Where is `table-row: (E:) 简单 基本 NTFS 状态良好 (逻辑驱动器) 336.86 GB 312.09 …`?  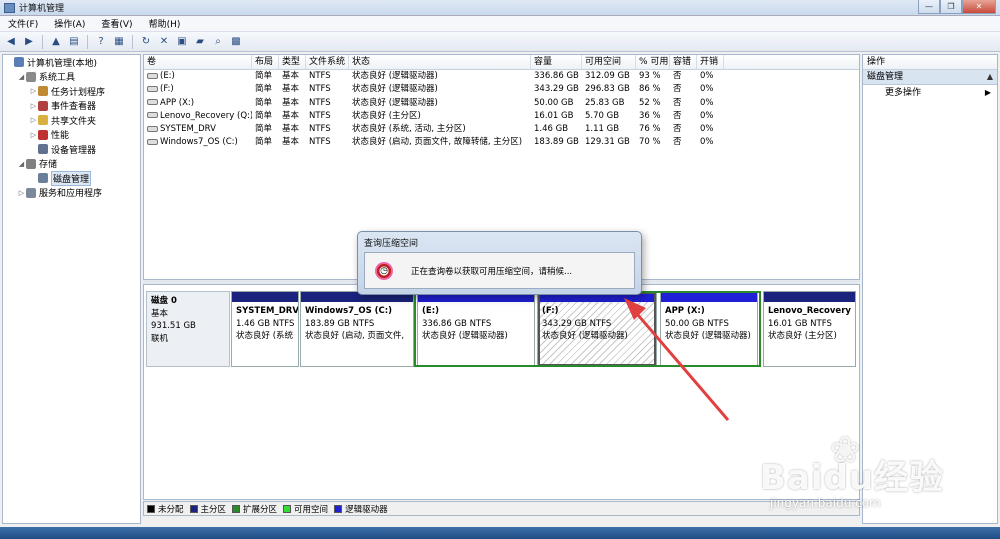 table-row: (E:) 简单 基本 NTFS 状态良好 (逻辑驱动器) 336.86 GB 312.09 … is located at coordinates (501, 76).